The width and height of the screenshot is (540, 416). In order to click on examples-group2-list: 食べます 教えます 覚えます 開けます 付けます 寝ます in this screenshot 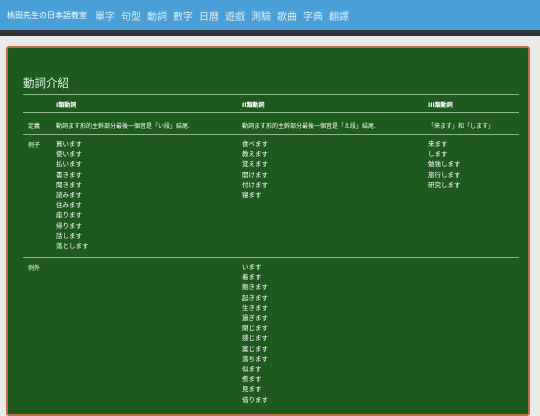, I will do `click(255, 169)`.